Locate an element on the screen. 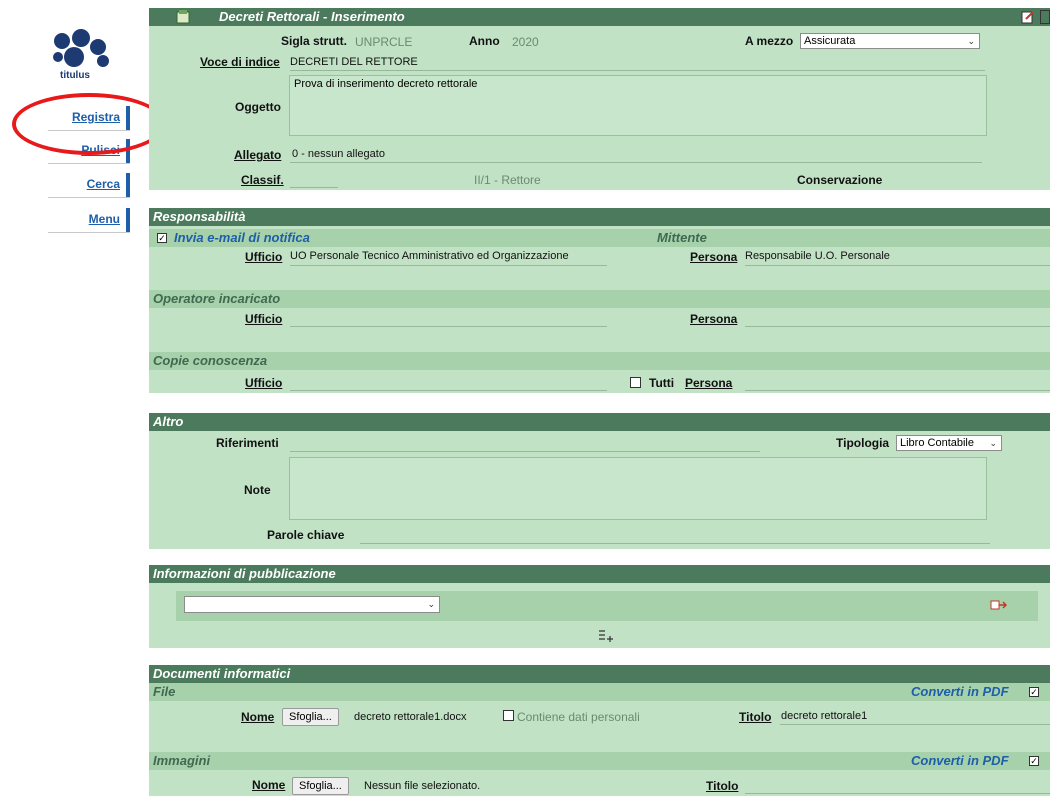 The image size is (1050, 796). file-titolo-value: decreto rettorale1 is located at coordinates (824, 716).